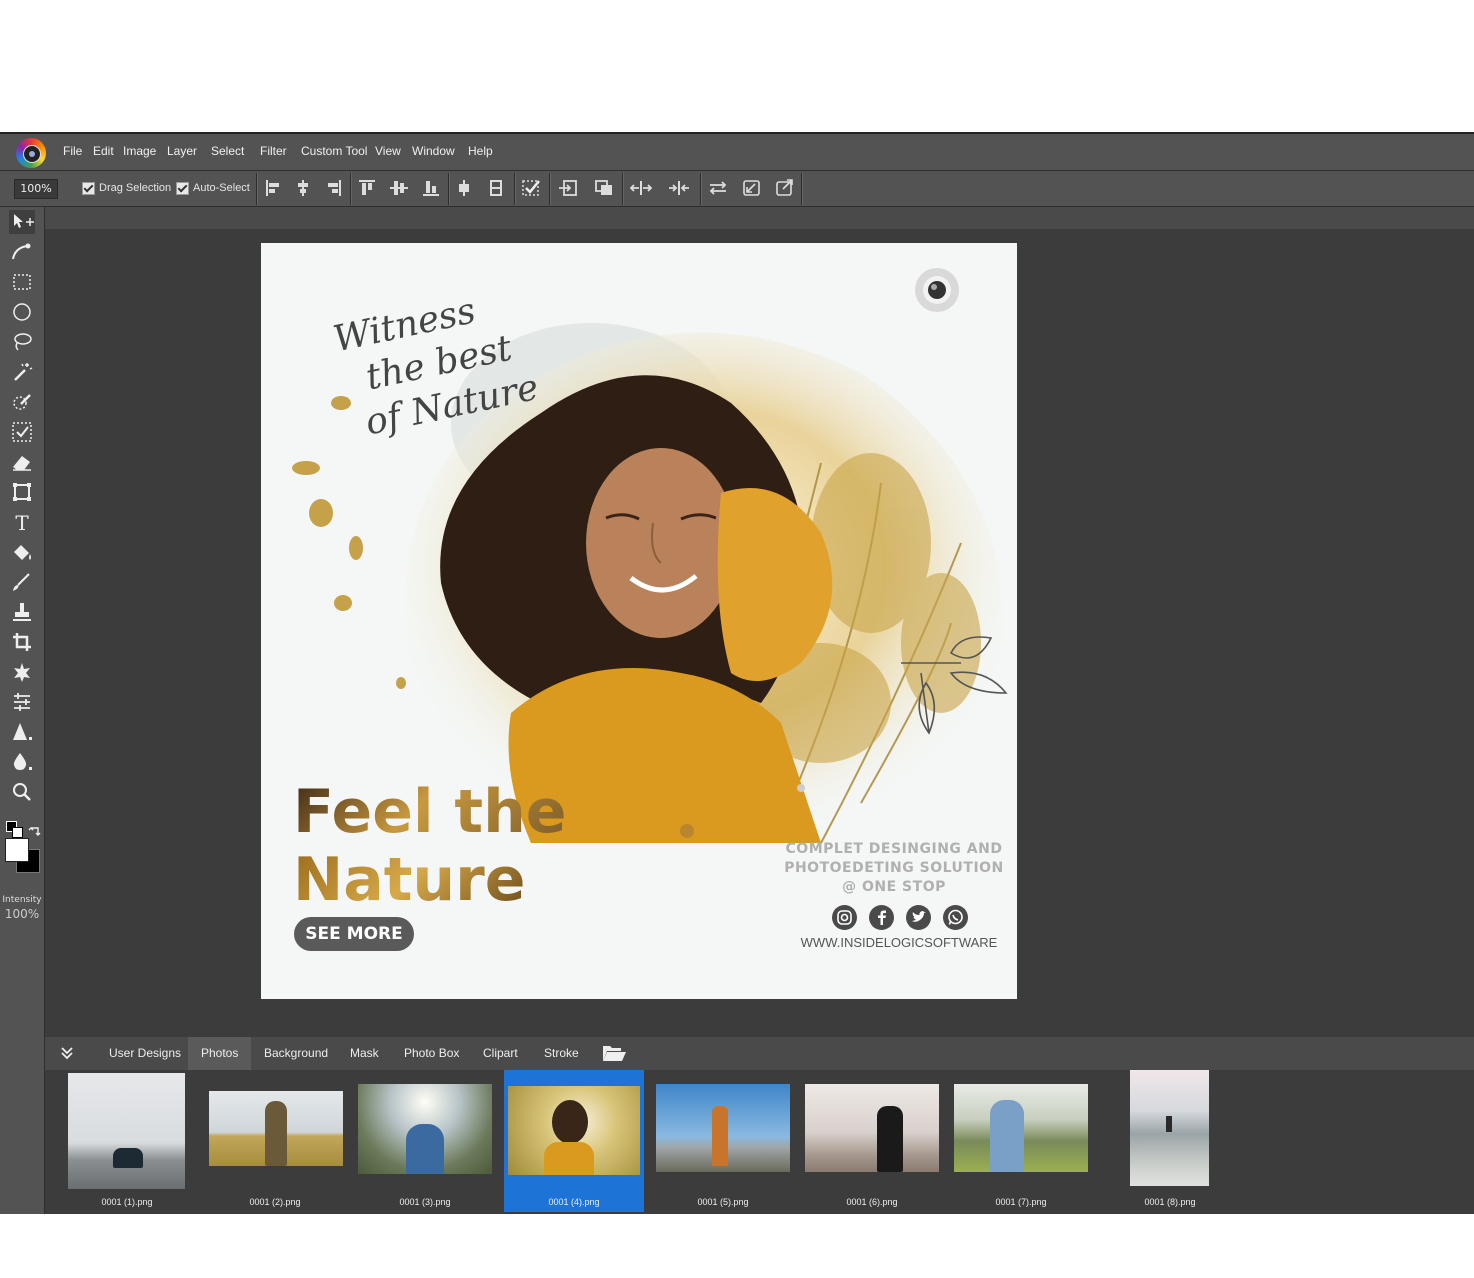 The image size is (1474, 1278). What do you see at coordinates (937, 290) in the screenshot?
I see `brand-camera-icon` at bounding box center [937, 290].